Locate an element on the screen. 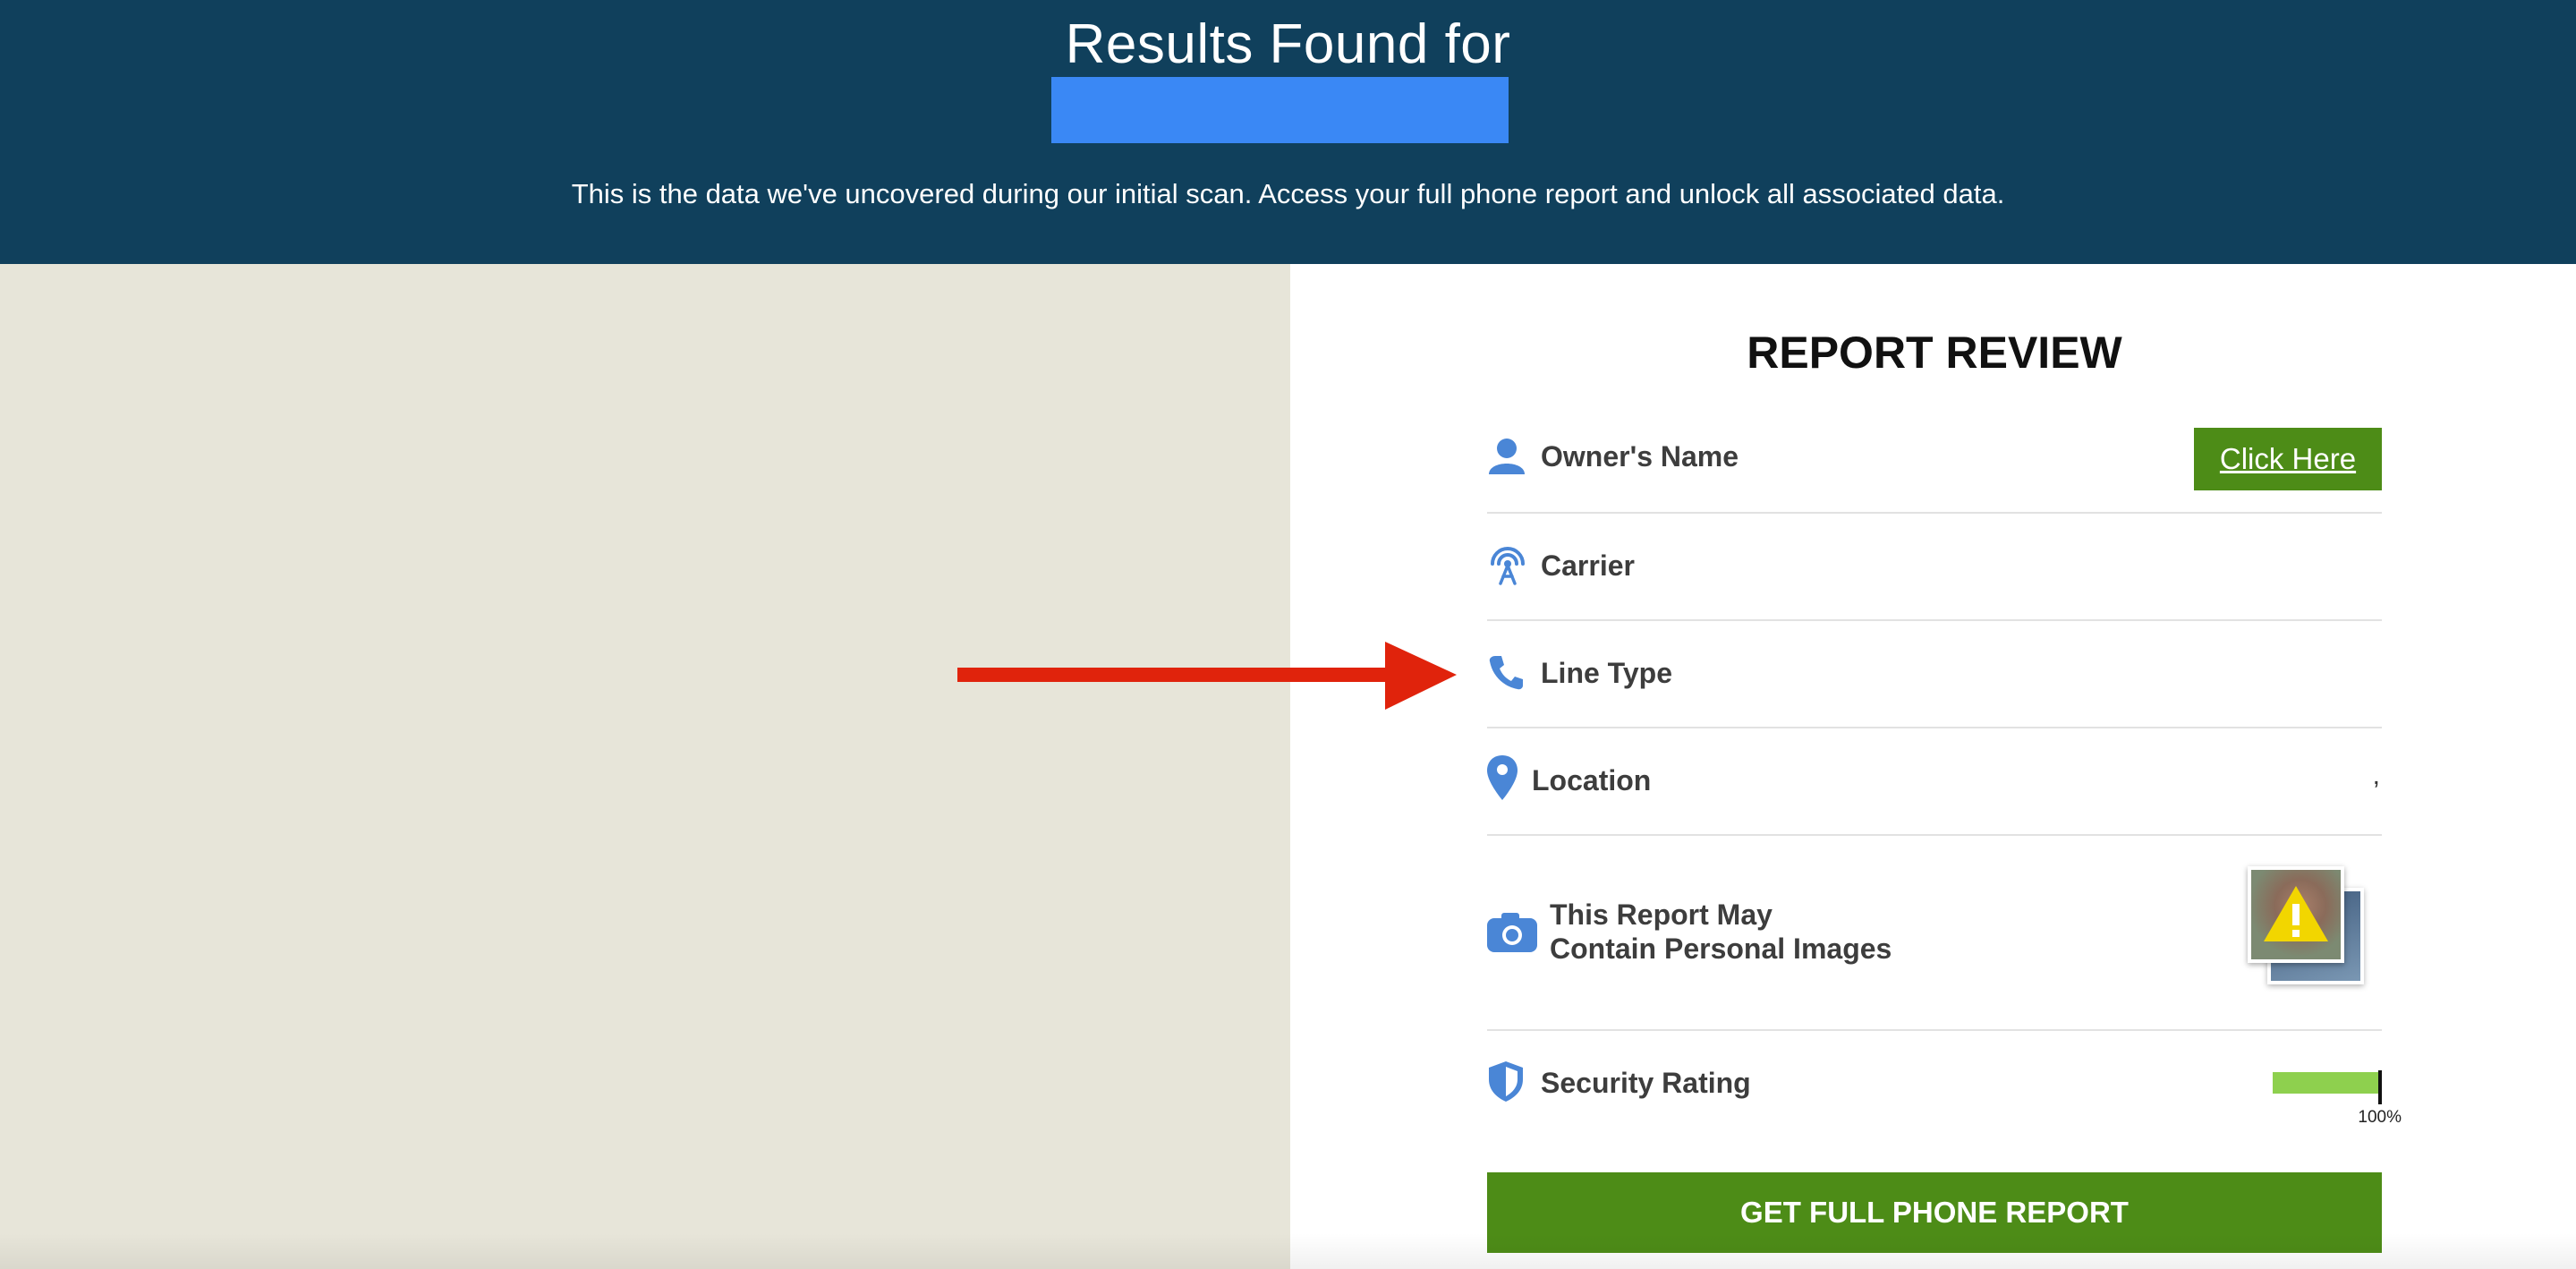 This screenshot has width=2576, height=1269. line-type-label: Line Type is located at coordinates (1606, 673).